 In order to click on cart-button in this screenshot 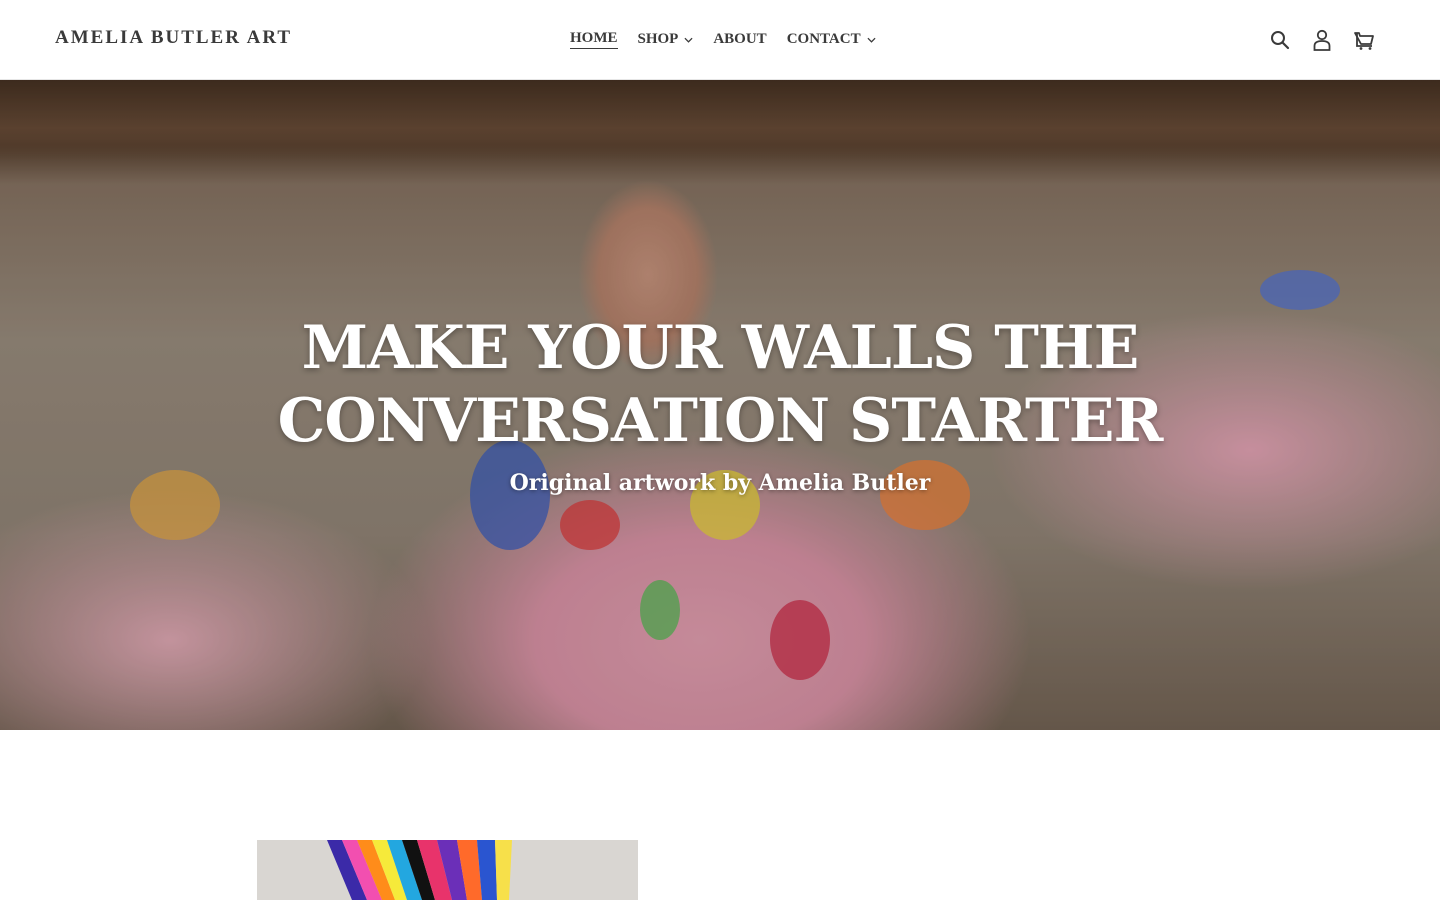, I will do `click(1364, 40)`.